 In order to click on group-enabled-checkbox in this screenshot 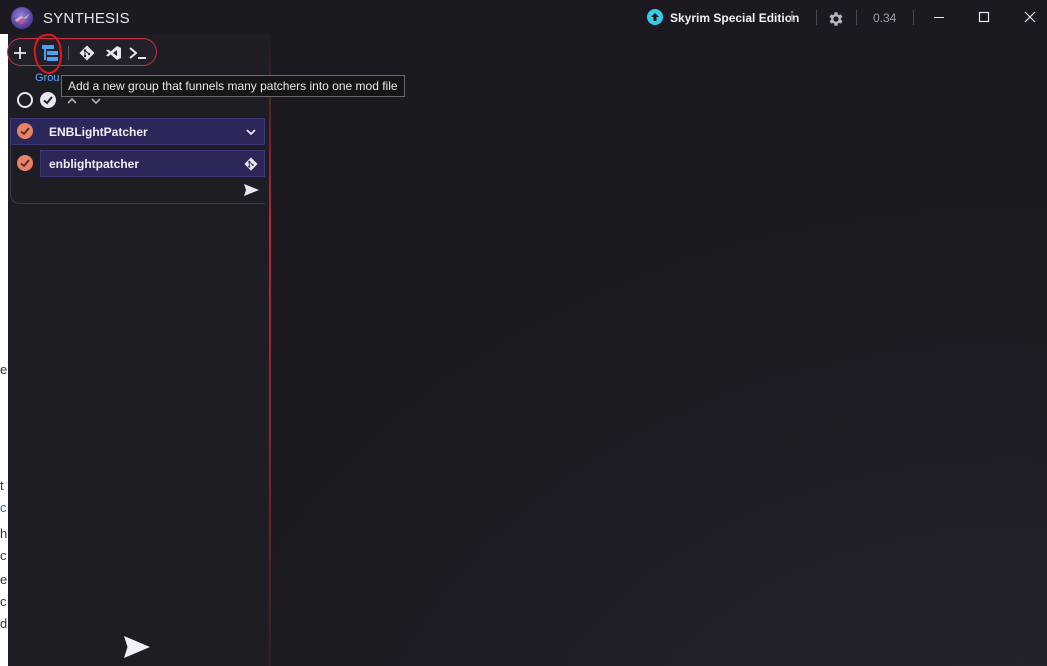, I will do `click(25, 131)`.